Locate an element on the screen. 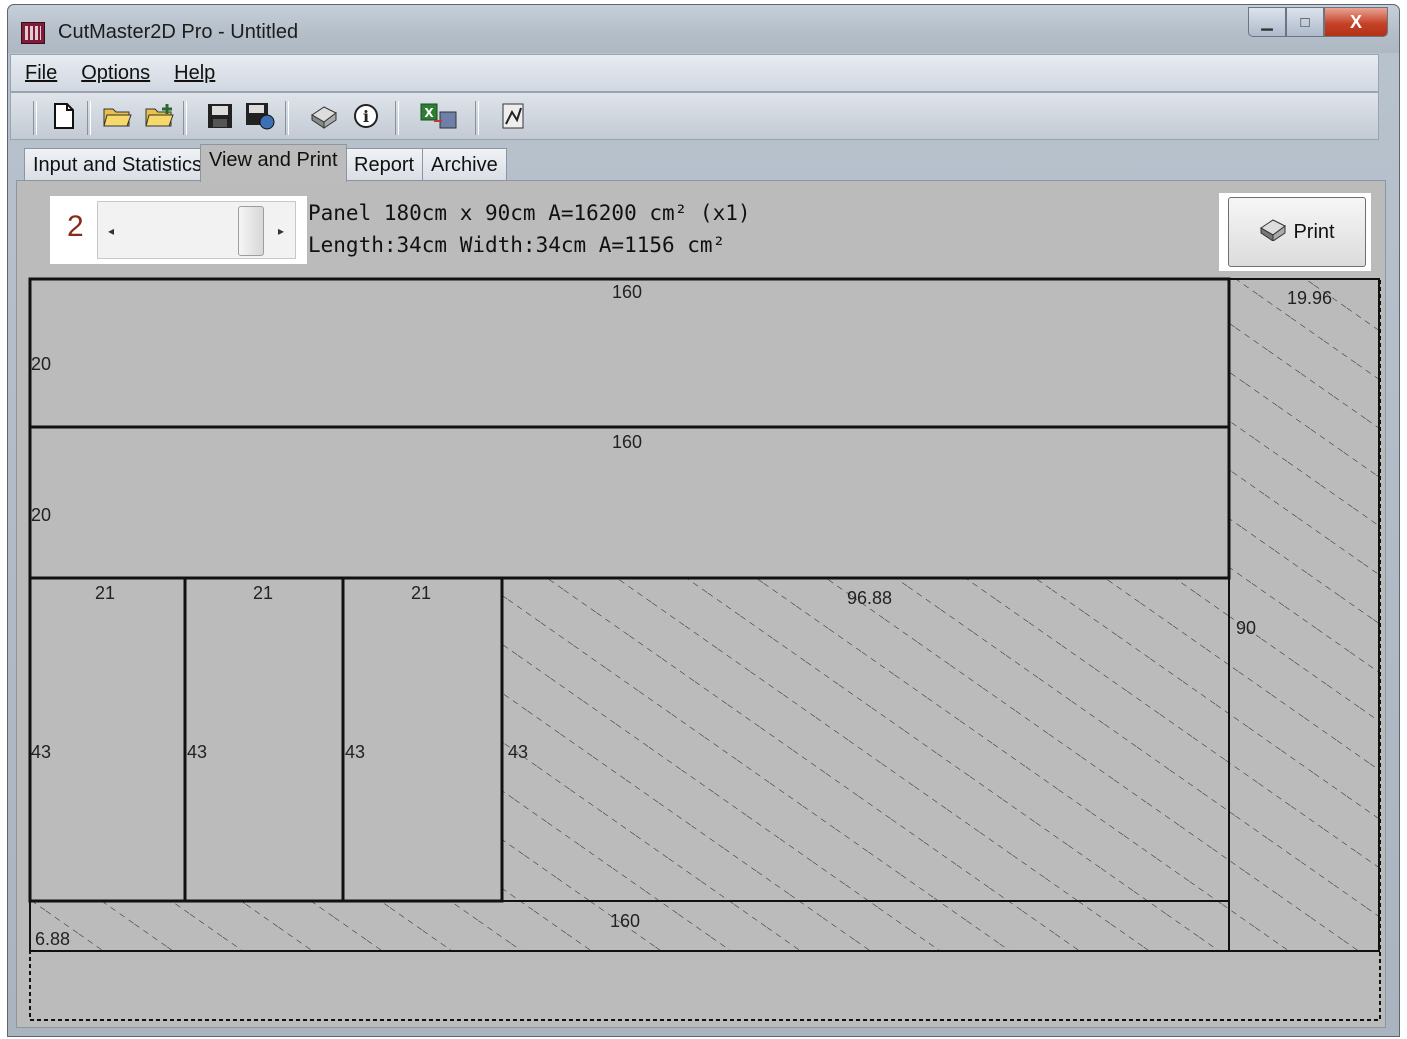  piece3-height-label: 43 is located at coordinates (355, 752).